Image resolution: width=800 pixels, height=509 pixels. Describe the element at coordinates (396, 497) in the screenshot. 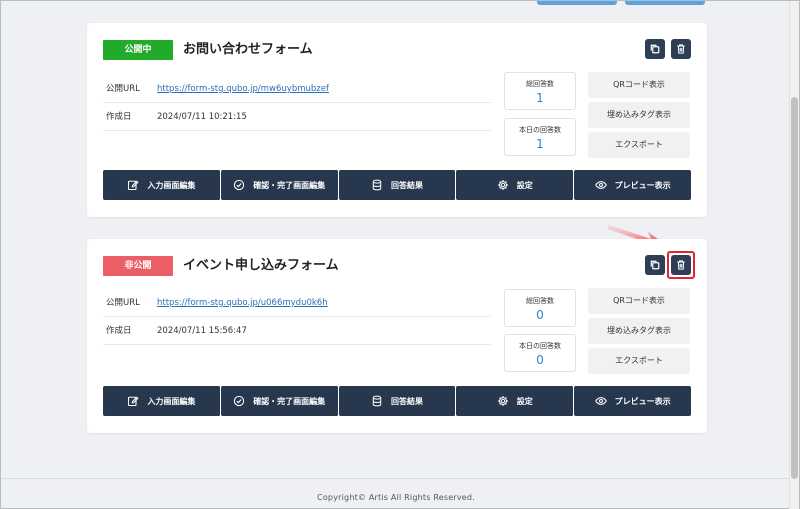

I see `footer-copyright: Copyright© Artis All Rights Reserved.` at that location.